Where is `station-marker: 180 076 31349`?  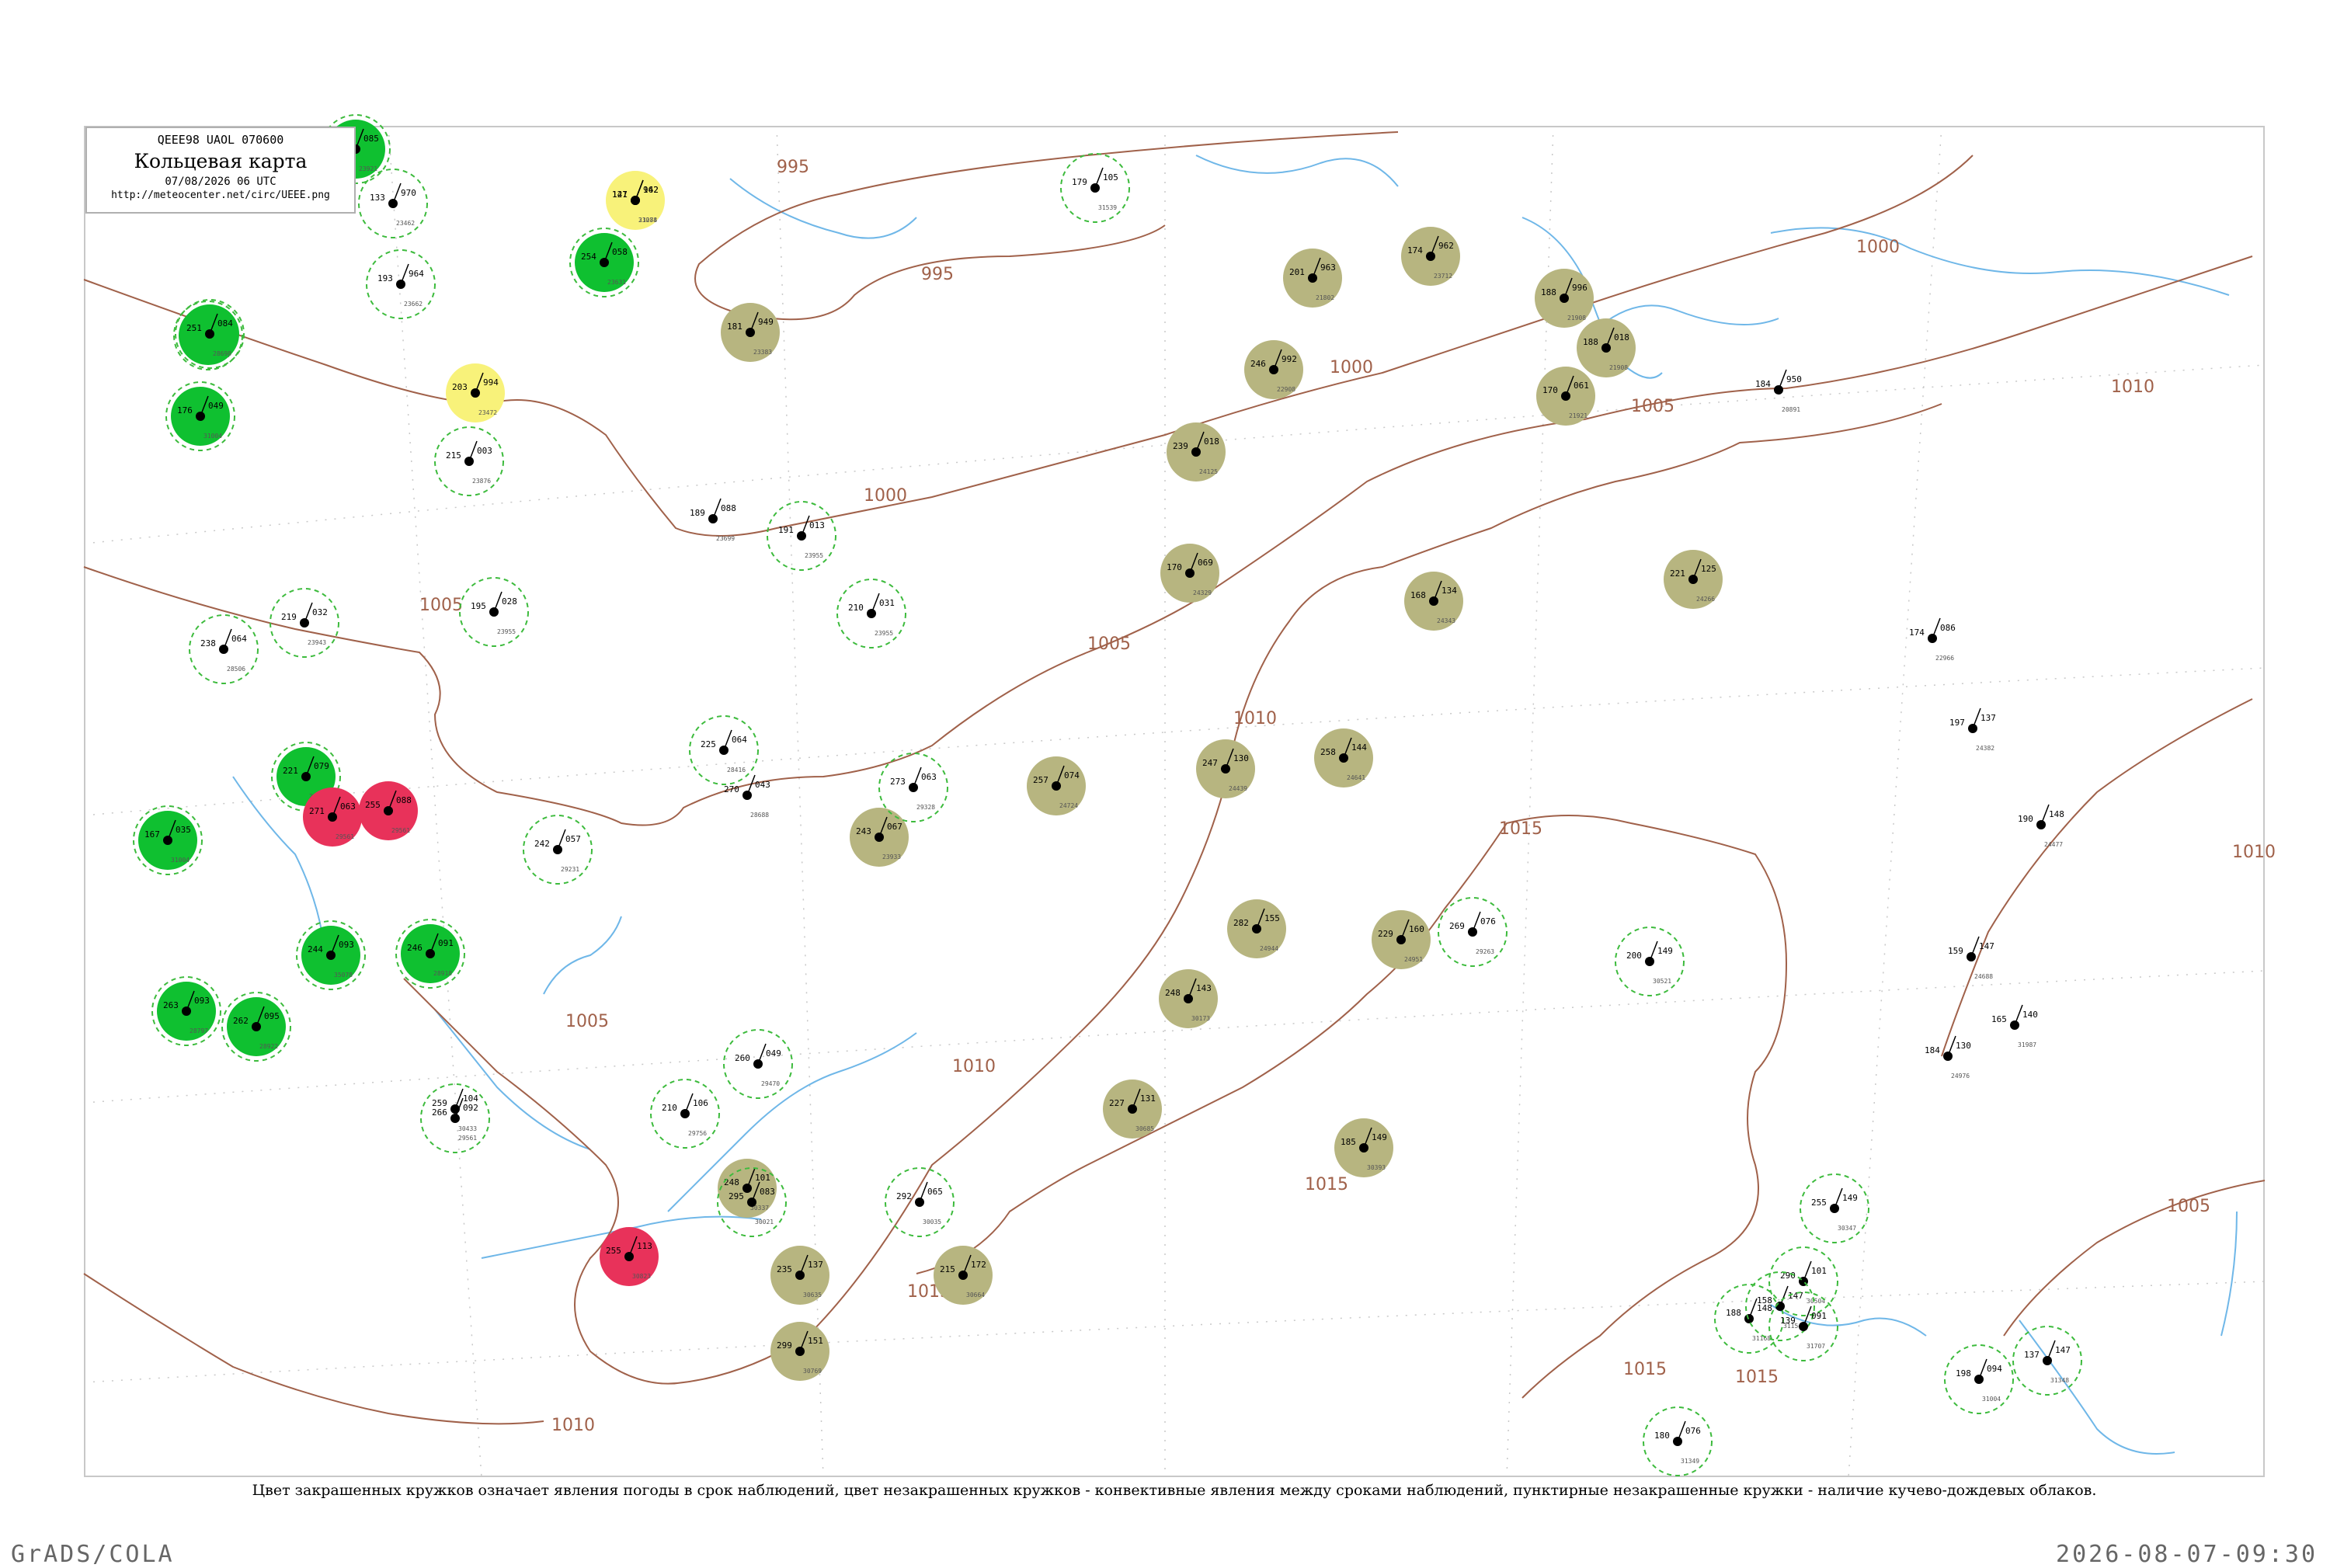
station-marker: 180 076 31349 is located at coordinates (1678, 1441).